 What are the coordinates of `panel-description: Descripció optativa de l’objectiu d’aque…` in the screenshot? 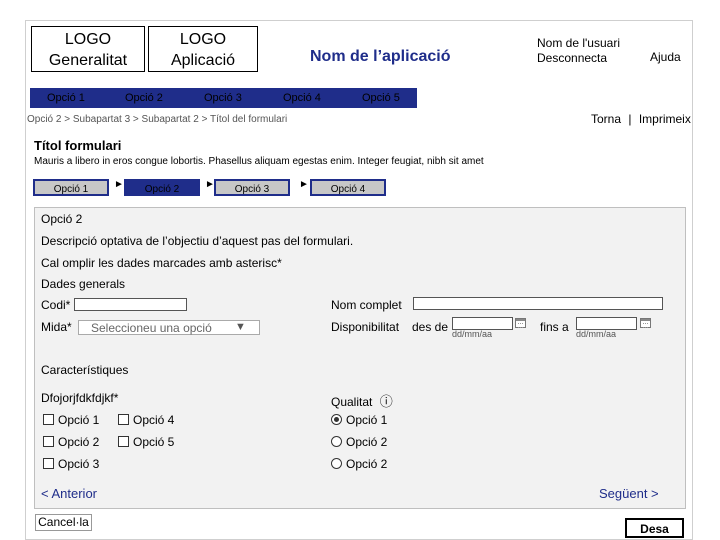 It's located at (197, 241).